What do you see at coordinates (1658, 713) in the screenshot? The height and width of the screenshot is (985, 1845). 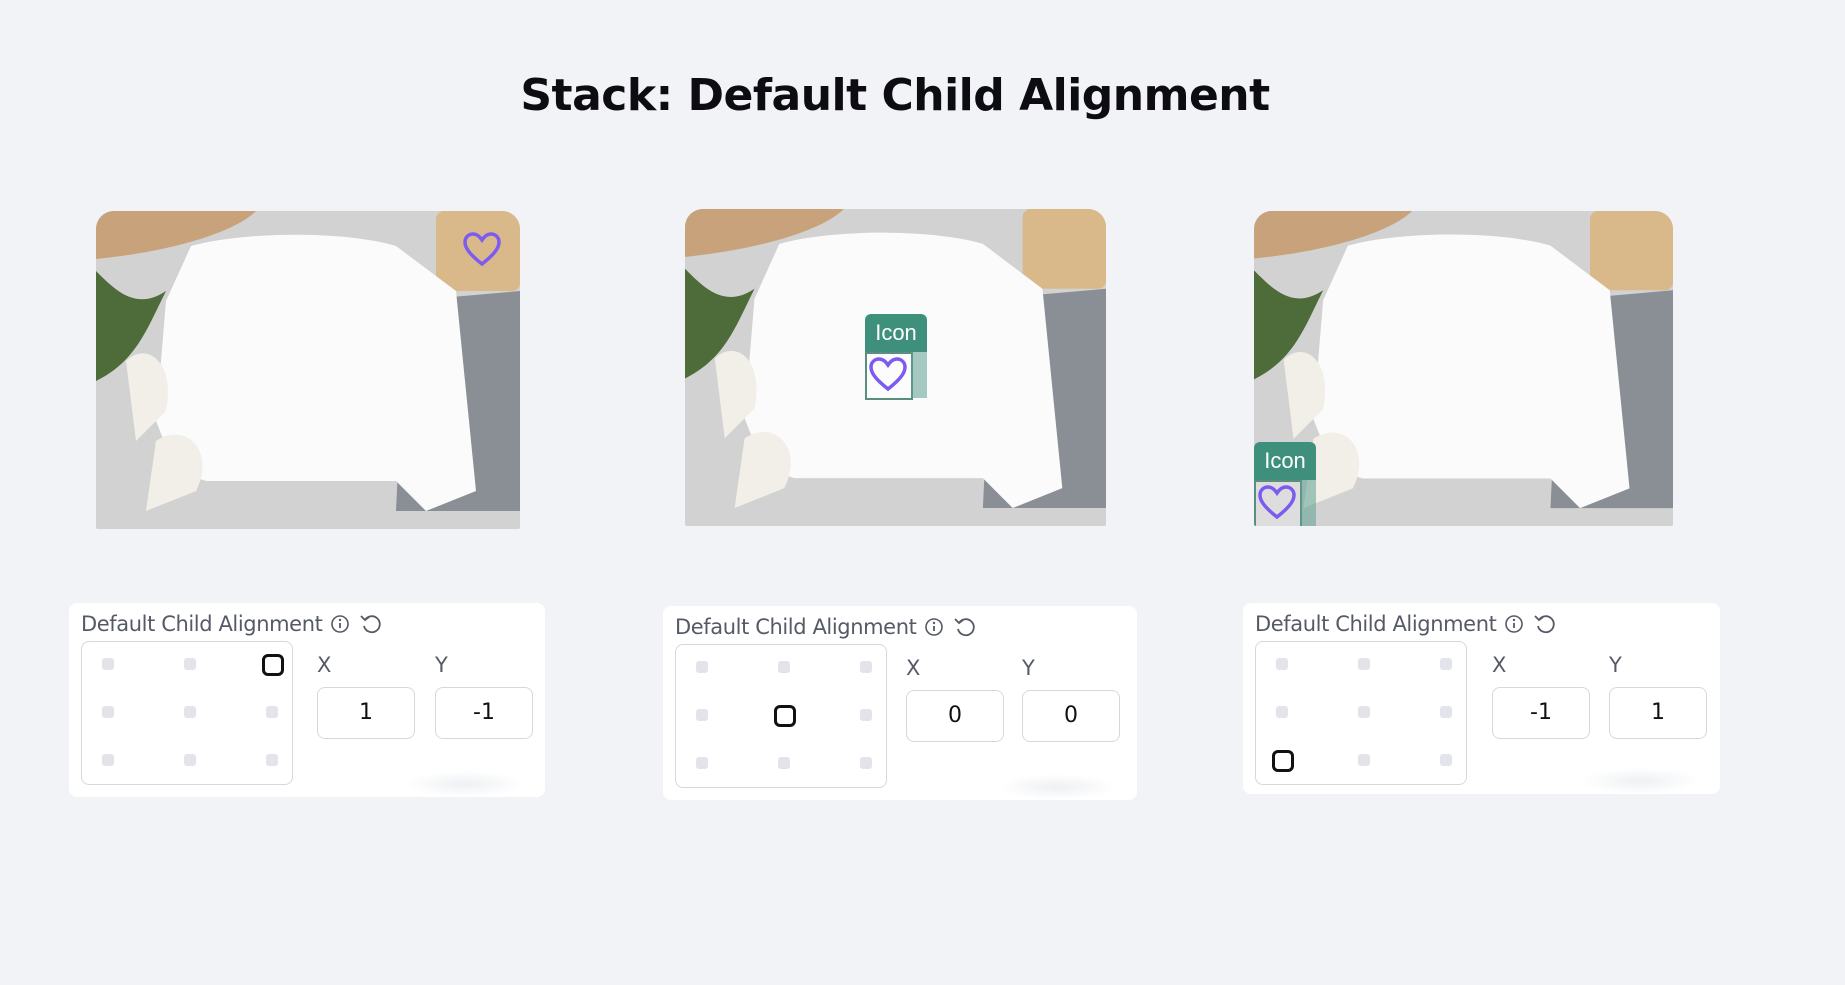 I see `y-input: 1` at bounding box center [1658, 713].